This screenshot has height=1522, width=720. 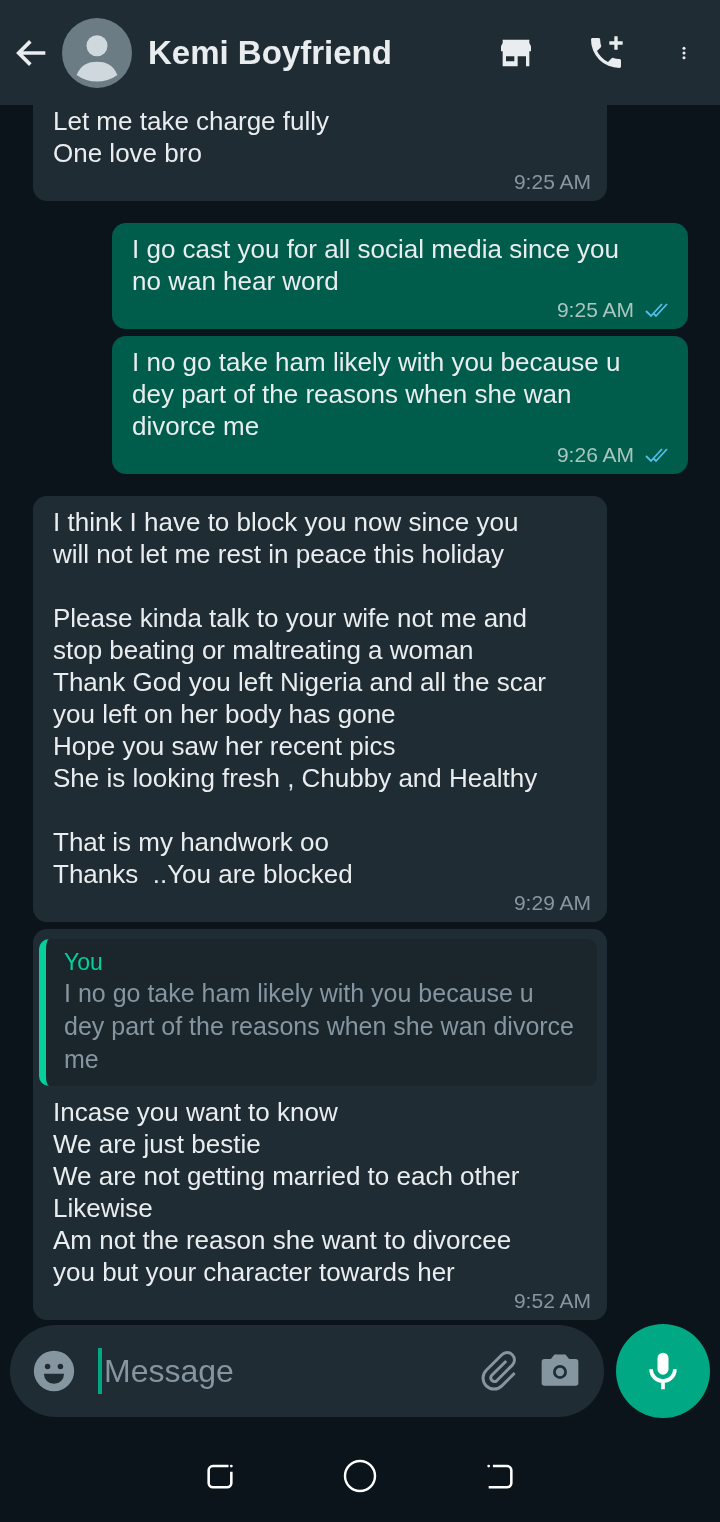 What do you see at coordinates (320, 1026) in the screenshot?
I see `quote-text: I no go take ham likely with you because u dey part of the reasons when she wan divorce me` at bounding box center [320, 1026].